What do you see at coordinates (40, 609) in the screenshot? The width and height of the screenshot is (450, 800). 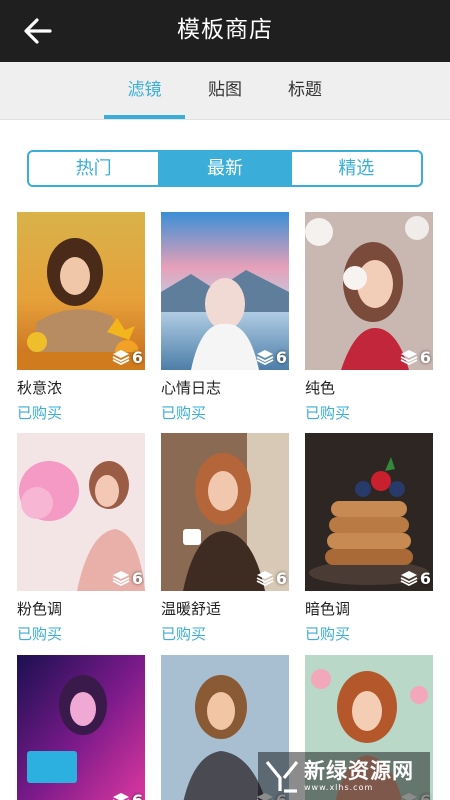 I see `template-name: 粉色调` at bounding box center [40, 609].